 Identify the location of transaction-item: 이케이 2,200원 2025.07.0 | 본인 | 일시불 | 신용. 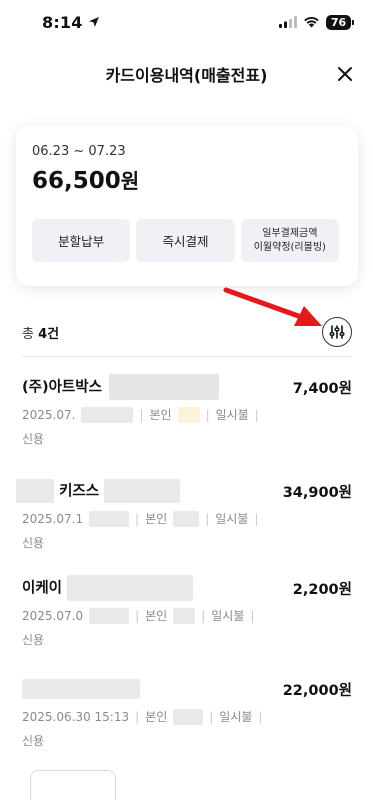
(187, 619).